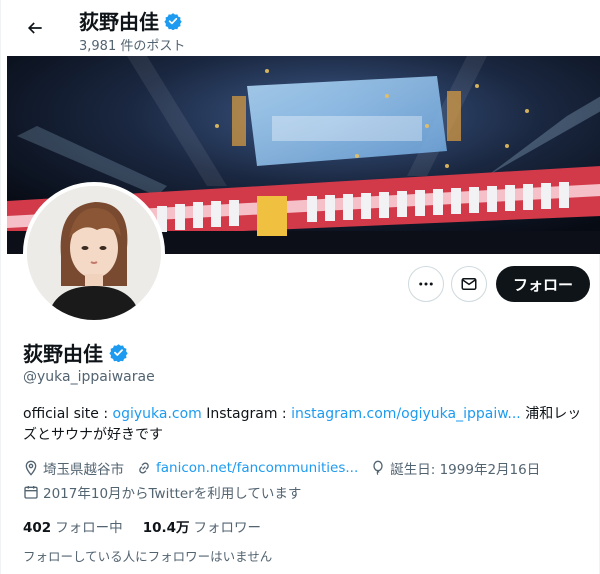  I want to click on post-count: 3,981 件のポスト, so click(132, 46).